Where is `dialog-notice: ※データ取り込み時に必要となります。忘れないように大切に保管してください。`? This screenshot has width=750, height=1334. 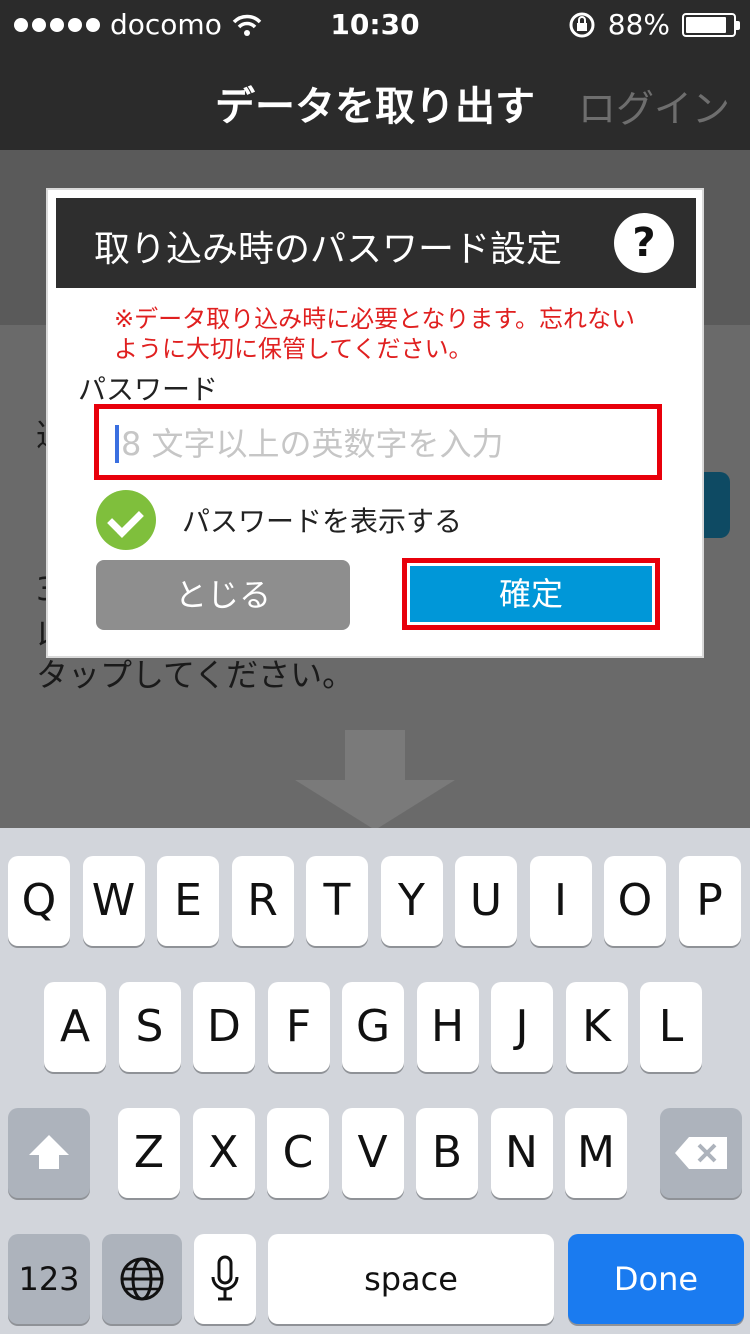 dialog-notice: ※データ取り込み時に必要となります。忘れないように大切に保管してください。 is located at coordinates (374, 334).